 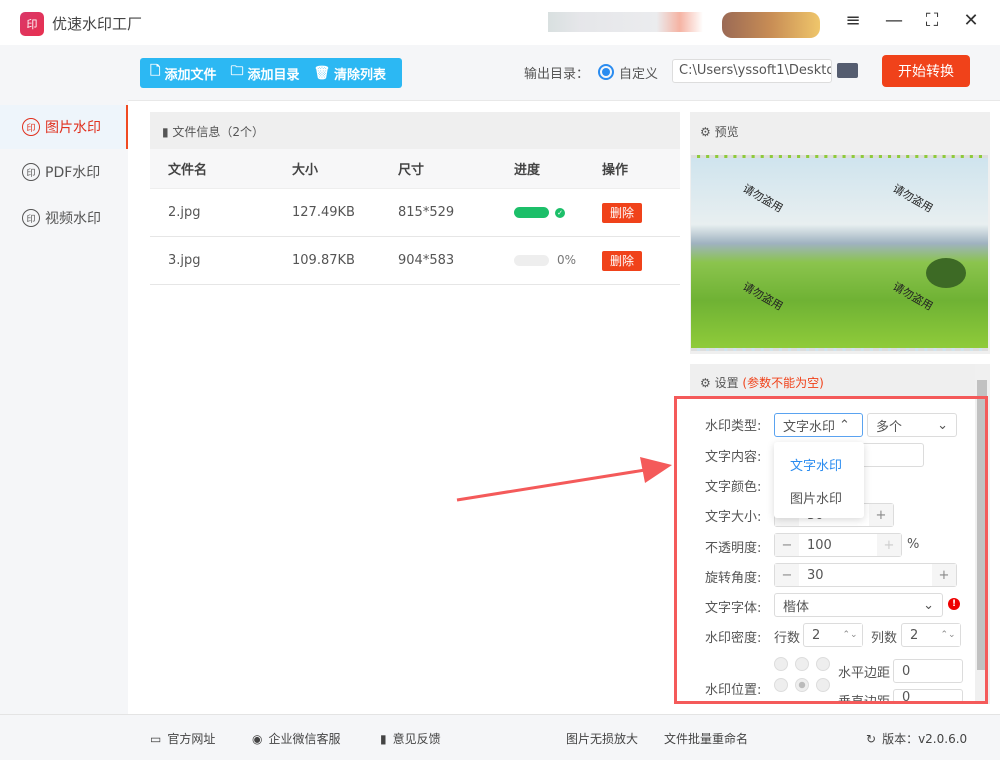 What do you see at coordinates (426, 212) in the screenshot?
I see `file-dimensions: 815*529` at bounding box center [426, 212].